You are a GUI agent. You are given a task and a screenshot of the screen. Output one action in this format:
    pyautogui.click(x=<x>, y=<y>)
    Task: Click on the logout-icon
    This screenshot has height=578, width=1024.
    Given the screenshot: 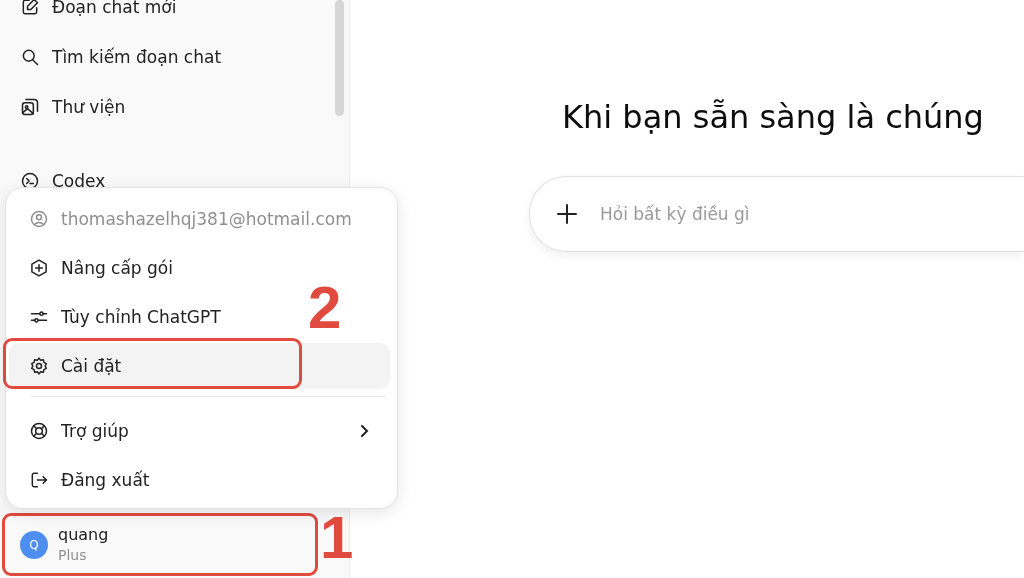 What is the action you would take?
    pyautogui.click(x=39, y=480)
    